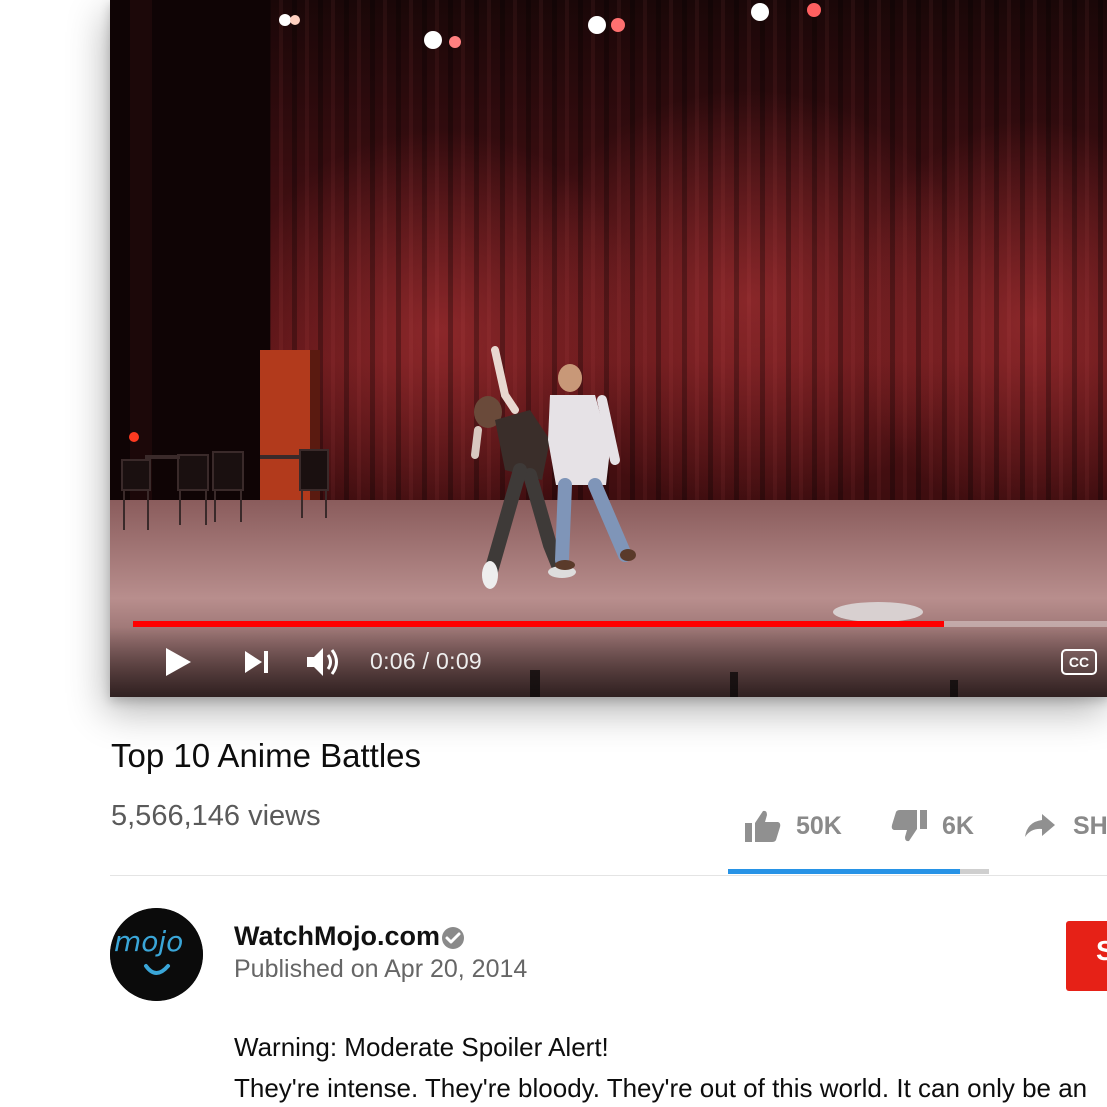 Image resolution: width=1107 pixels, height=1107 pixels. Describe the element at coordinates (793, 826) in the screenshot. I see `like-button: 50K` at that location.